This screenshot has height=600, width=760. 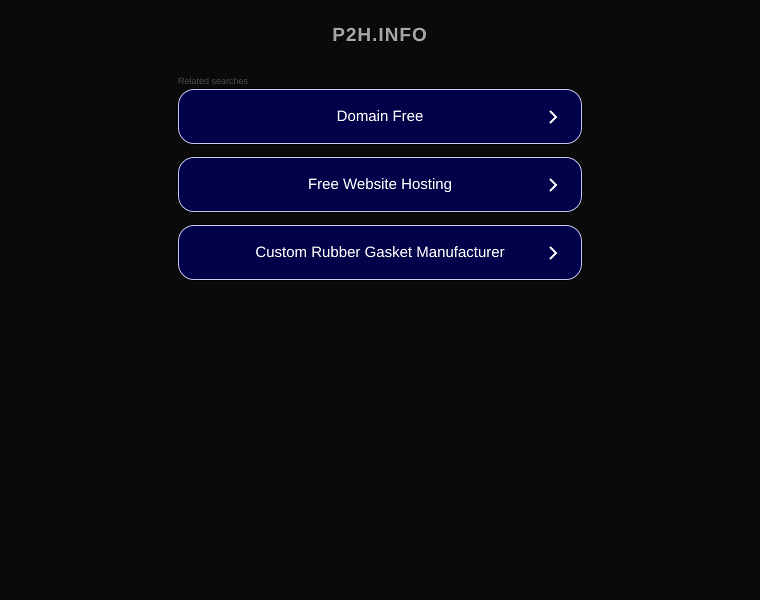 What do you see at coordinates (380, 184) in the screenshot?
I see `search-link: Free Website Hosting` at bounding box center [380, 184].